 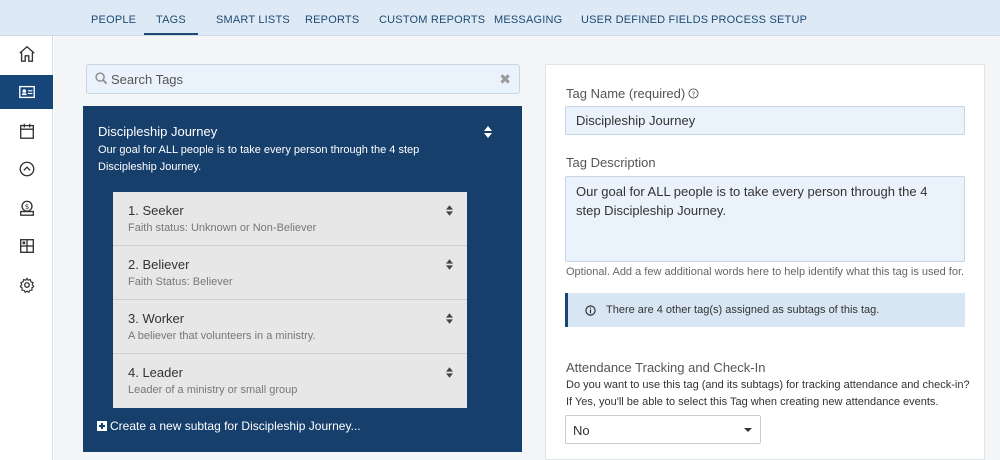 I want to click on calendar-icon, so click(x=26, y=131).